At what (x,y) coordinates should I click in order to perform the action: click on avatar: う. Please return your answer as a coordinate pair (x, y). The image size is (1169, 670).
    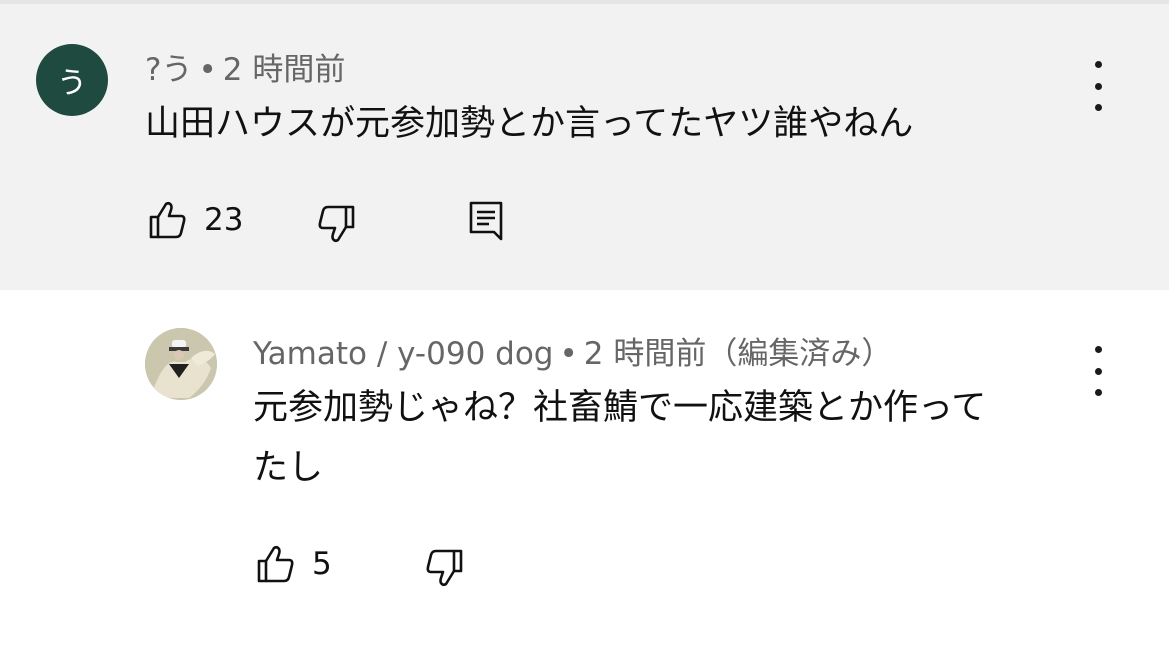
    Looking at the image, I should click on (72, 80).